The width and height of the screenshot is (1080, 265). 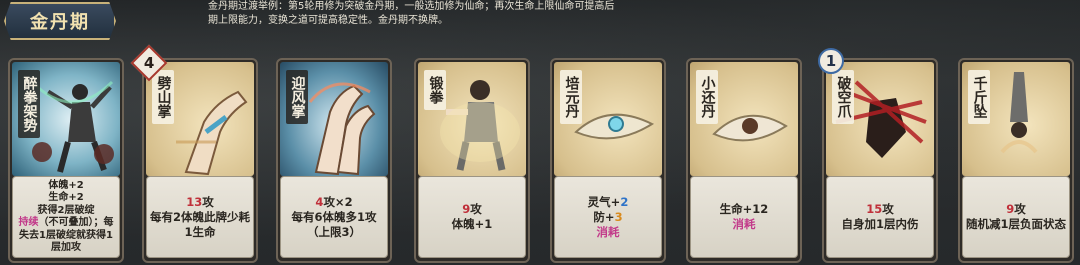 I want to click on card-name-banner: 迎风掌, so click(x=297, y=97).